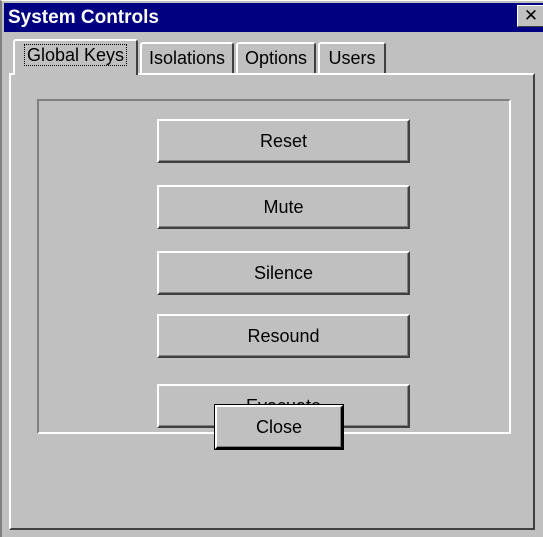 The height and width of the screenshot is (537, 543). I want to click on tab-options: Options, so click(276, 58).